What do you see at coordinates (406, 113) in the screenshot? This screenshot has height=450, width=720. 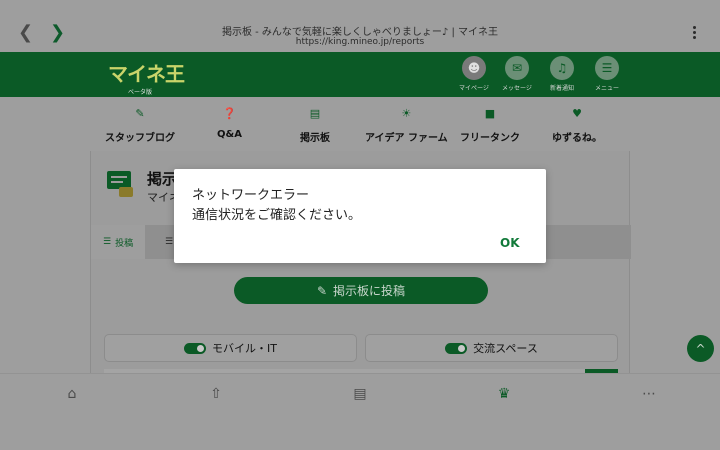 I see `bulb-icon: ☀` at bounding box center [406, 113].